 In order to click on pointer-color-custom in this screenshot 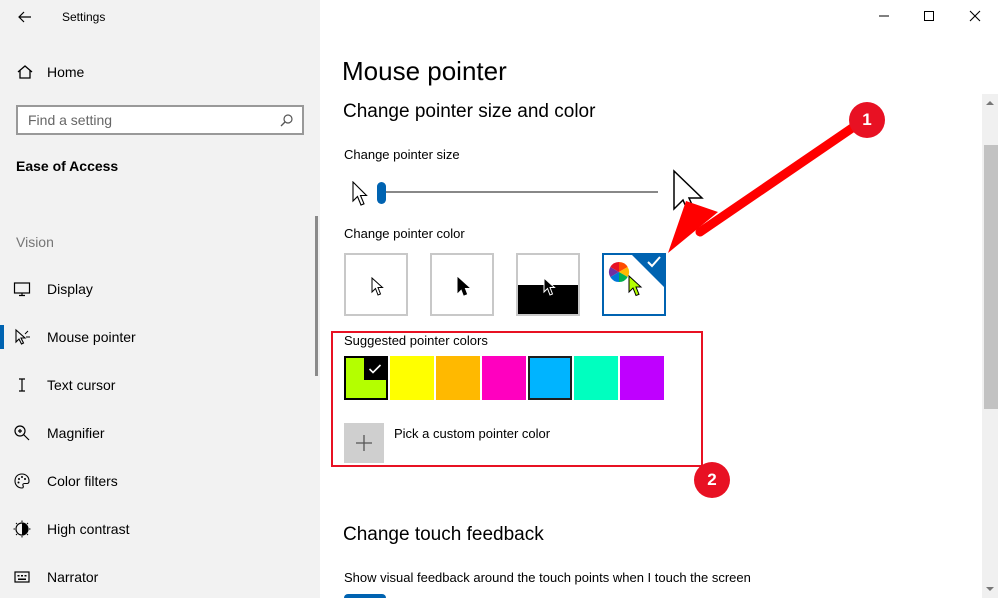, I will do `click(634, 284)`.